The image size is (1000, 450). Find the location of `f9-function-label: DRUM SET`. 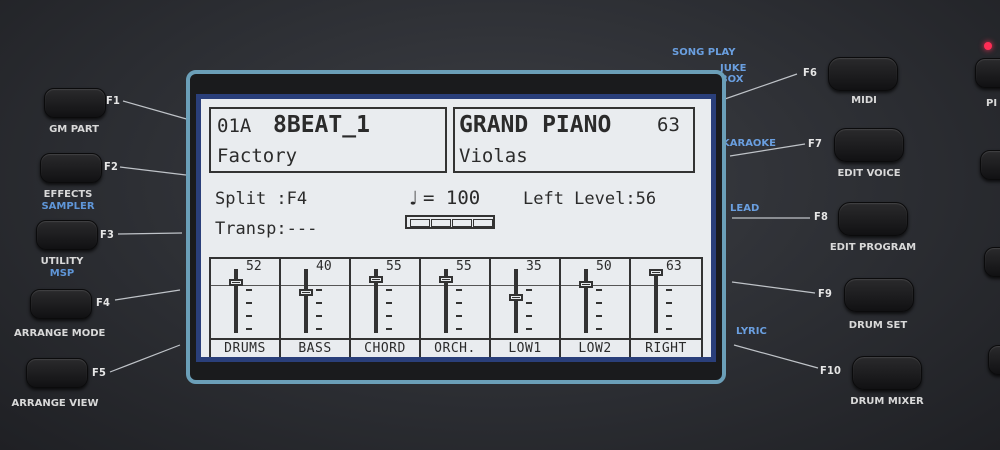

f9-function-label: DRUM SET is located at coordinates (878, 325).